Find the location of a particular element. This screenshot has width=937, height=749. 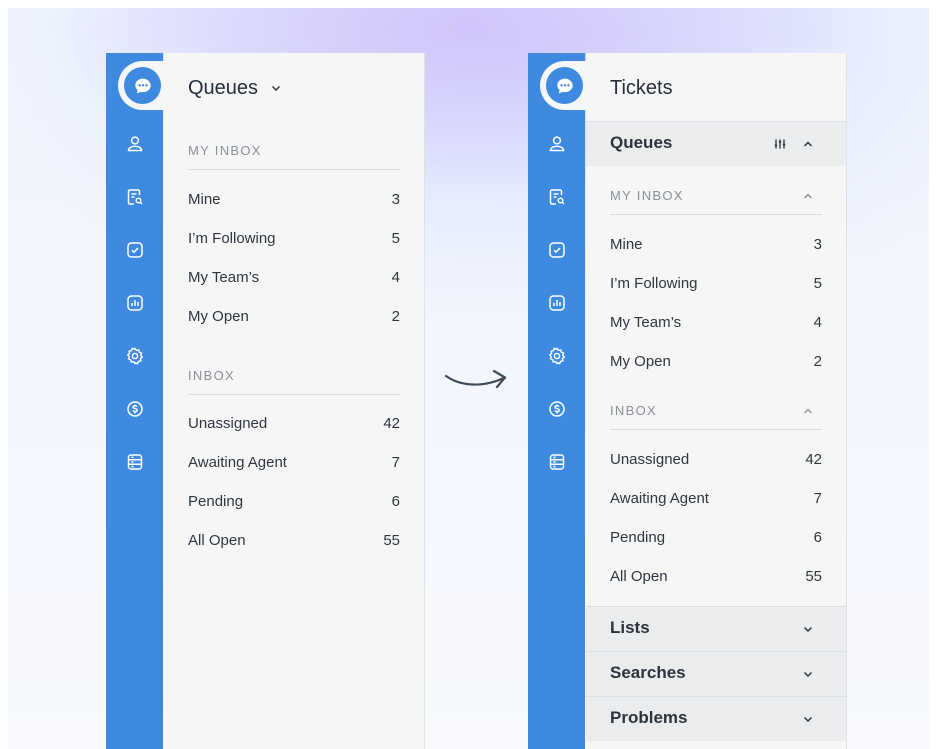

accordion-title: Problems is located at coordinates (649, 717).